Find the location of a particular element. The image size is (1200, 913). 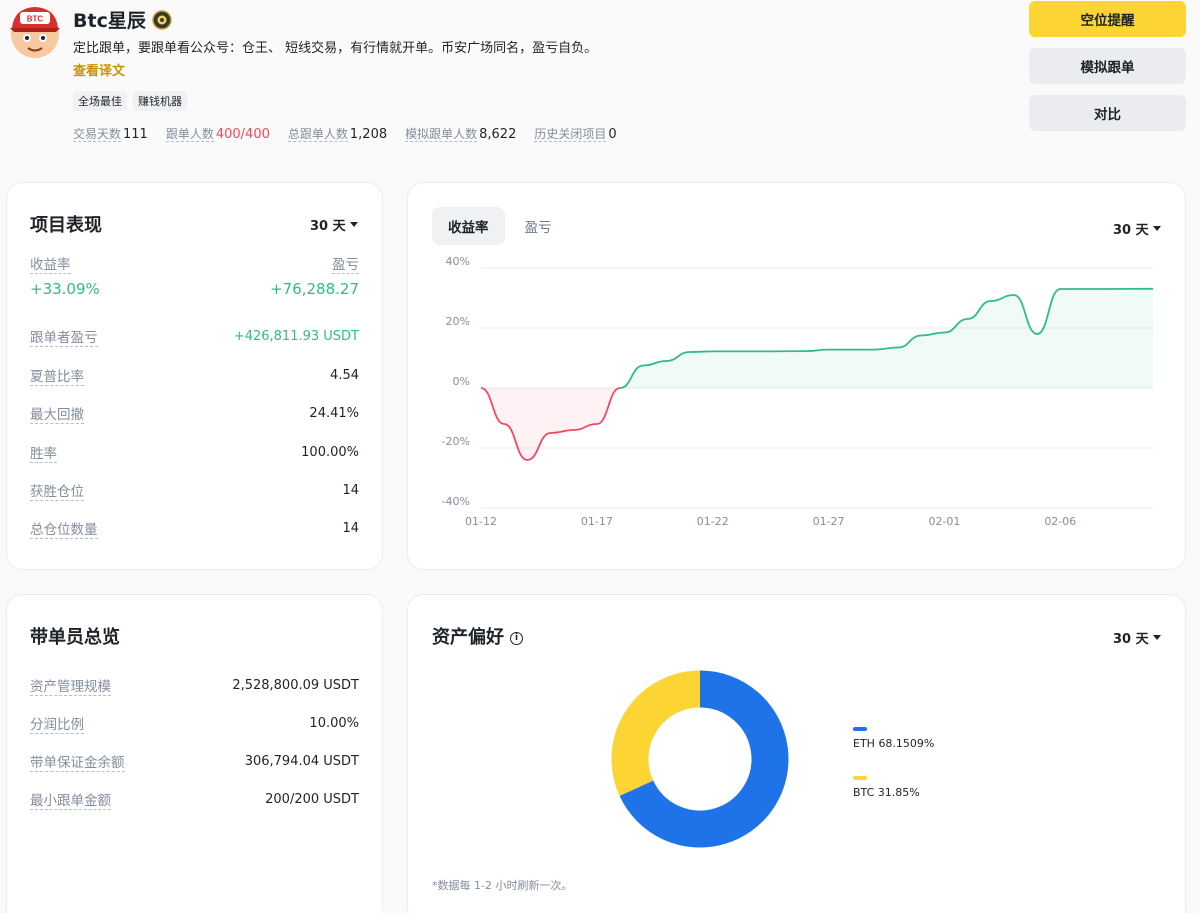

performance-title: 项目表现 is located at coordinates (66, 225).